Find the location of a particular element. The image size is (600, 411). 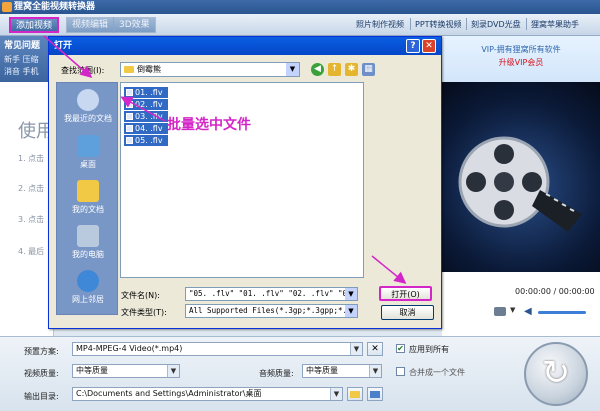

file-item: 01. .flv is located at coordinates (146, 92).